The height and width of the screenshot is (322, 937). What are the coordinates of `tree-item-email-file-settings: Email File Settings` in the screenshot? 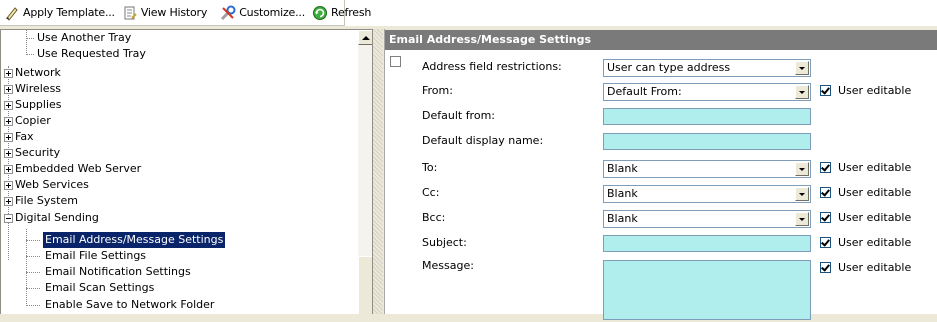 It's located at (95, 256).